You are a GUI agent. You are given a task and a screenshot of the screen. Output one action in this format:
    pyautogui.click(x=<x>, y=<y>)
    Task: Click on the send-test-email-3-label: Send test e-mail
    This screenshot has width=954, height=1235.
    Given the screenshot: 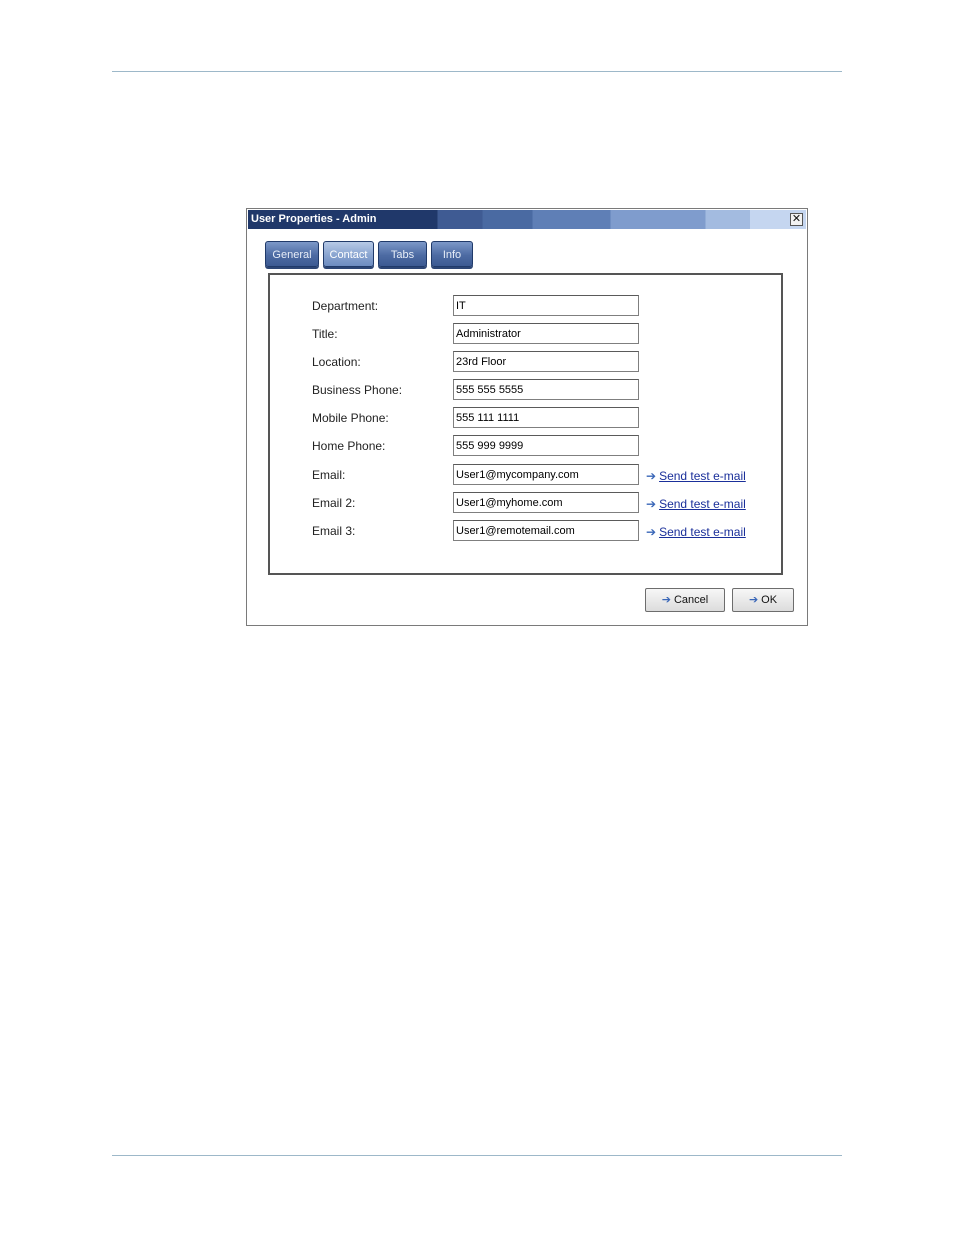 What is the action you would take?
    pyautogui.click(x=702, y=532)
    